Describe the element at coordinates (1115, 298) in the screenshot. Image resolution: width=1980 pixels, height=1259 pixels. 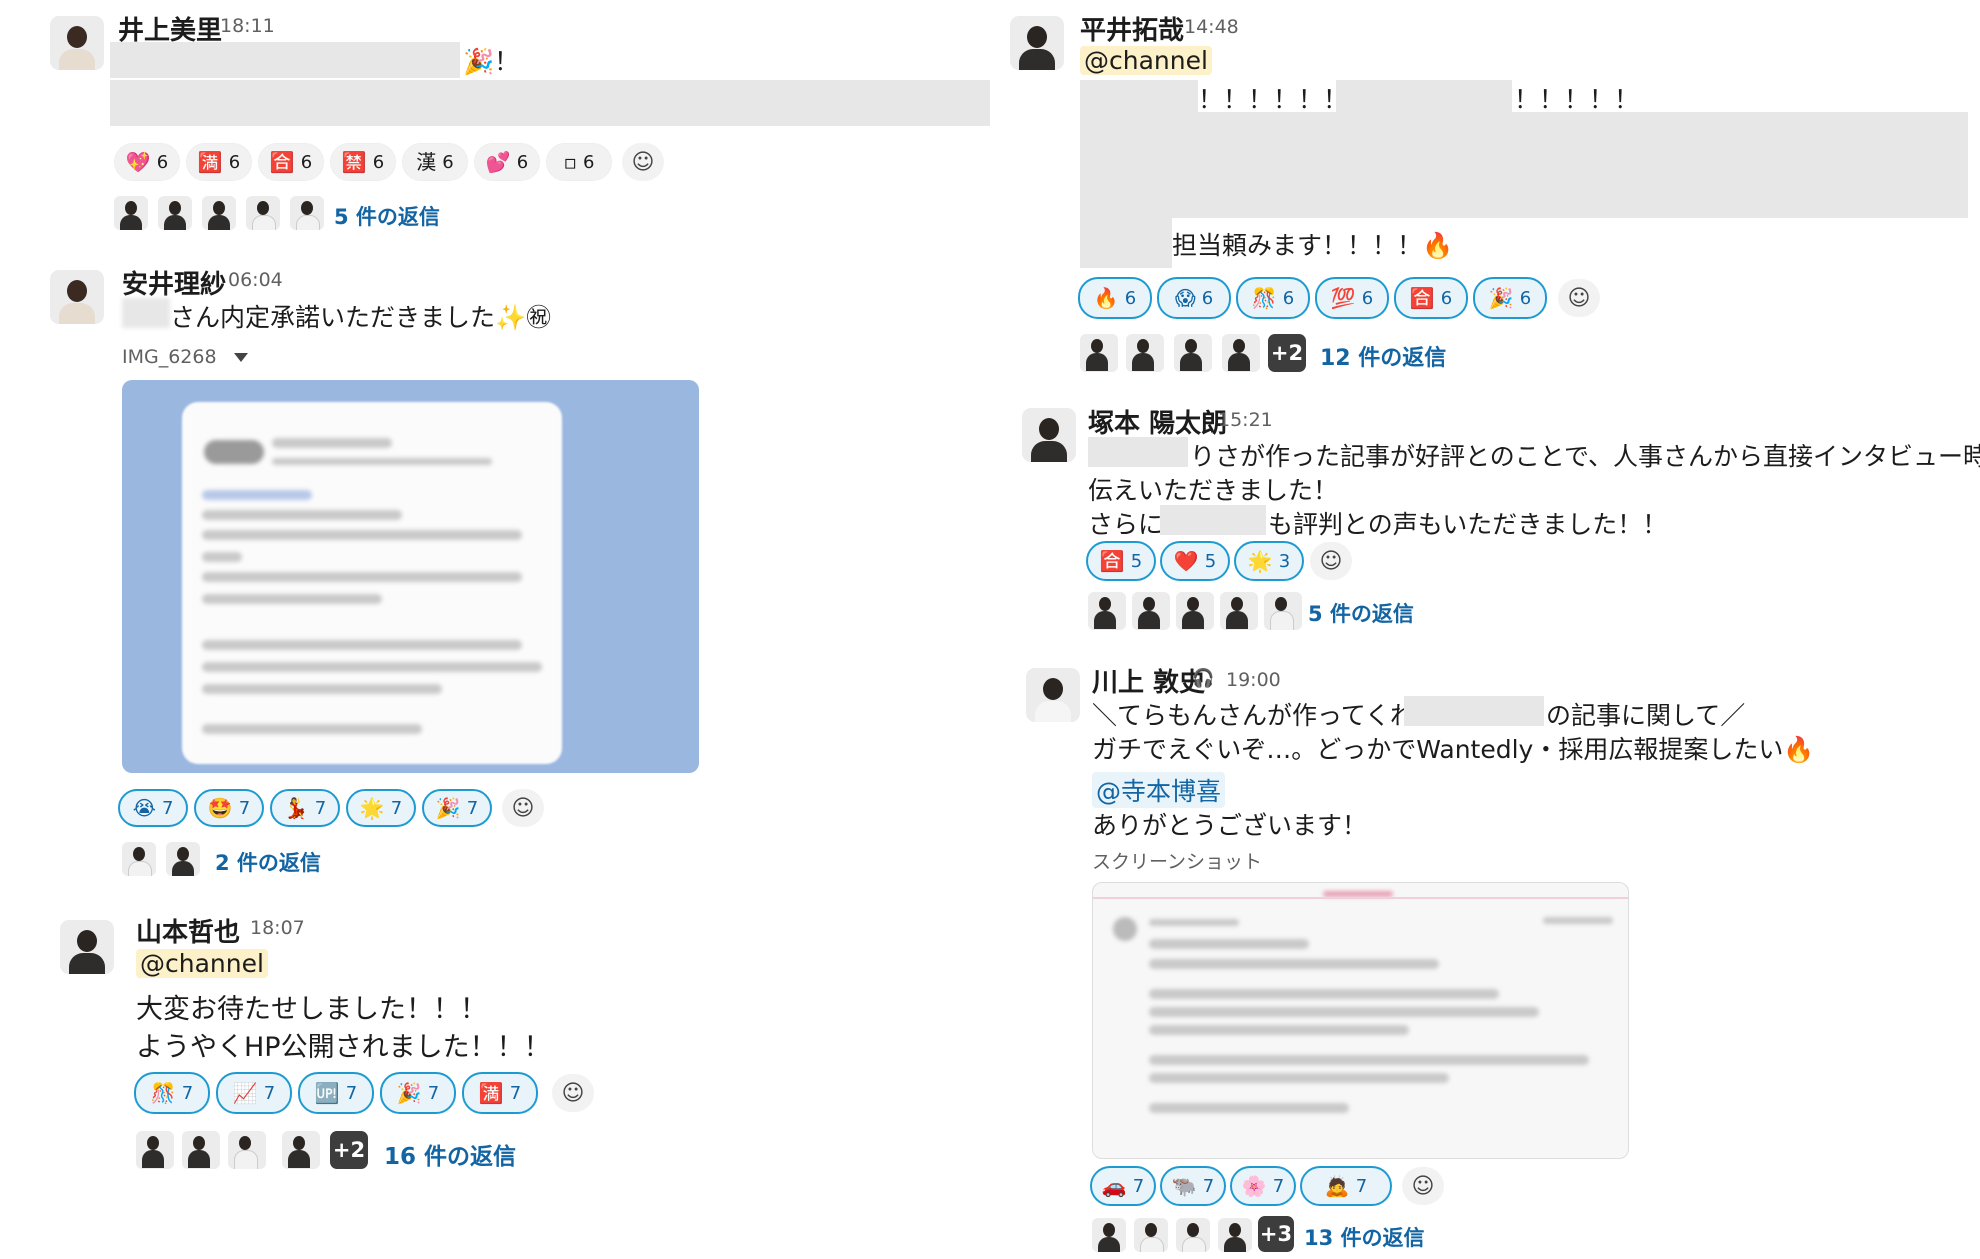
I see `reaction: 🔥 6` at that location.